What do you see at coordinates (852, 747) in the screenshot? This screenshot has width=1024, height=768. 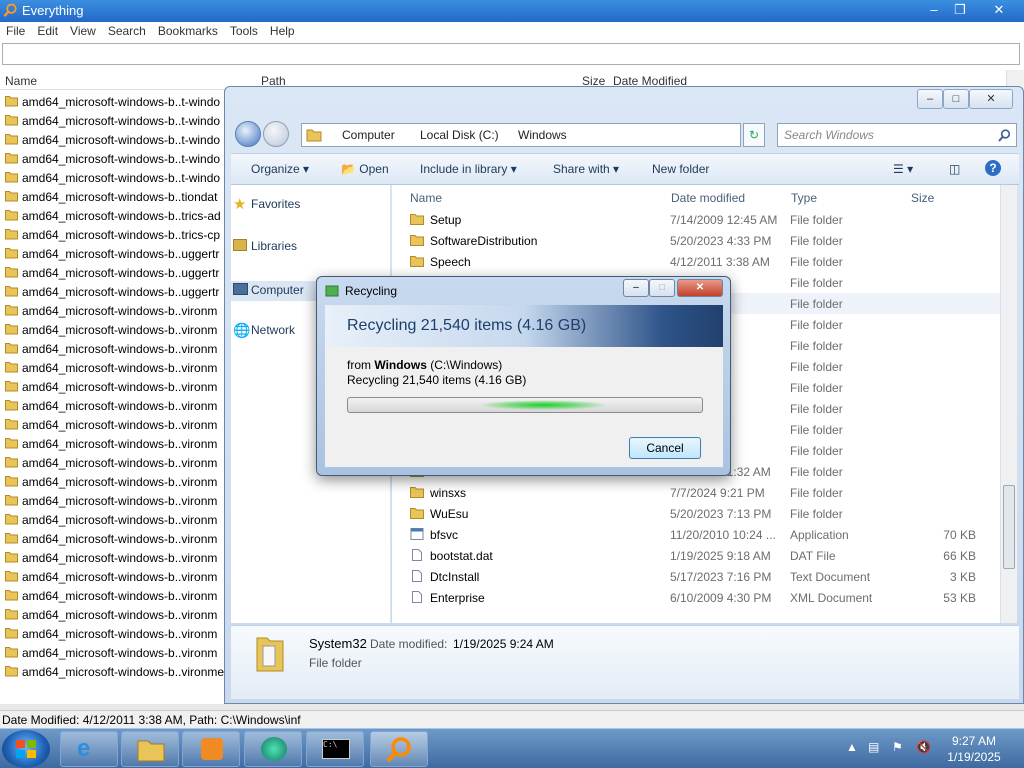 I see `show-hidden-icons: ▲` at bounding box center [852, 747].